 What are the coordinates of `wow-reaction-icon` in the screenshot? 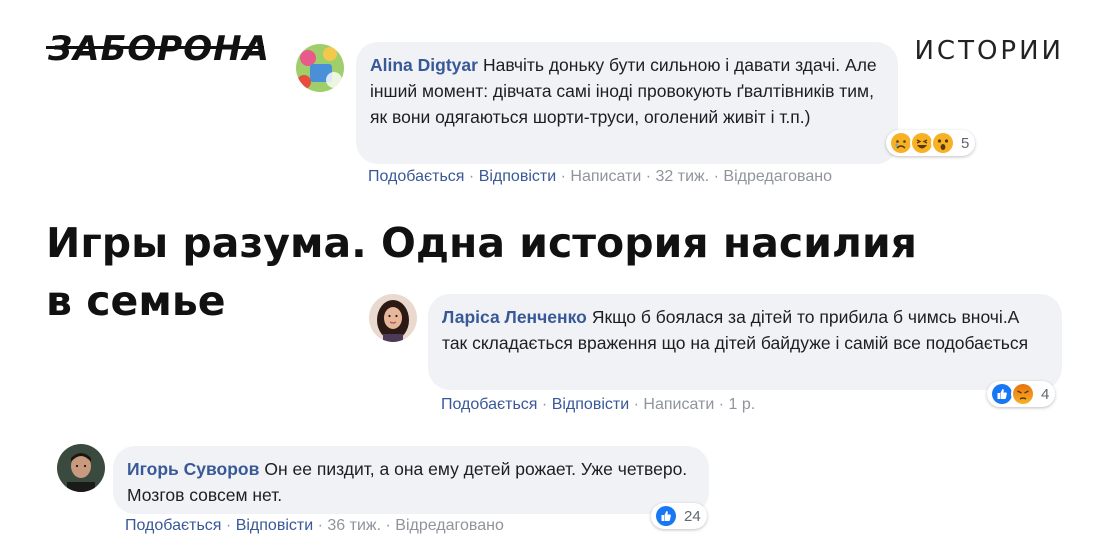 It's located at (943, 143).